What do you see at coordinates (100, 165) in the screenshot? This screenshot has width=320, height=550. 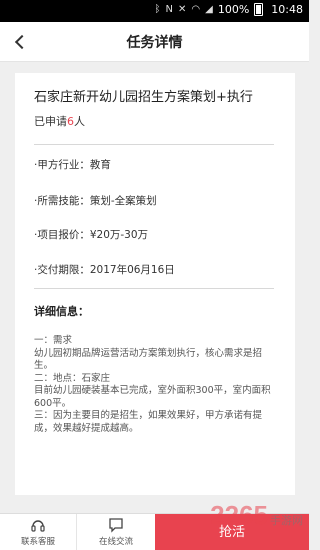 I see `info-value: 教育` at bounding box center [100, 165].